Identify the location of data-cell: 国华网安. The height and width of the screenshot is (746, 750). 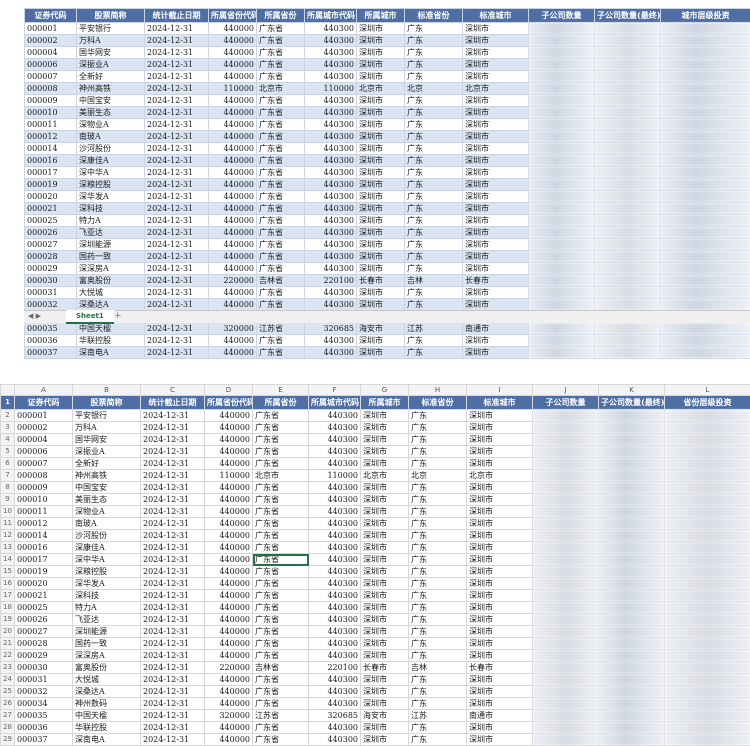
(111, 53).